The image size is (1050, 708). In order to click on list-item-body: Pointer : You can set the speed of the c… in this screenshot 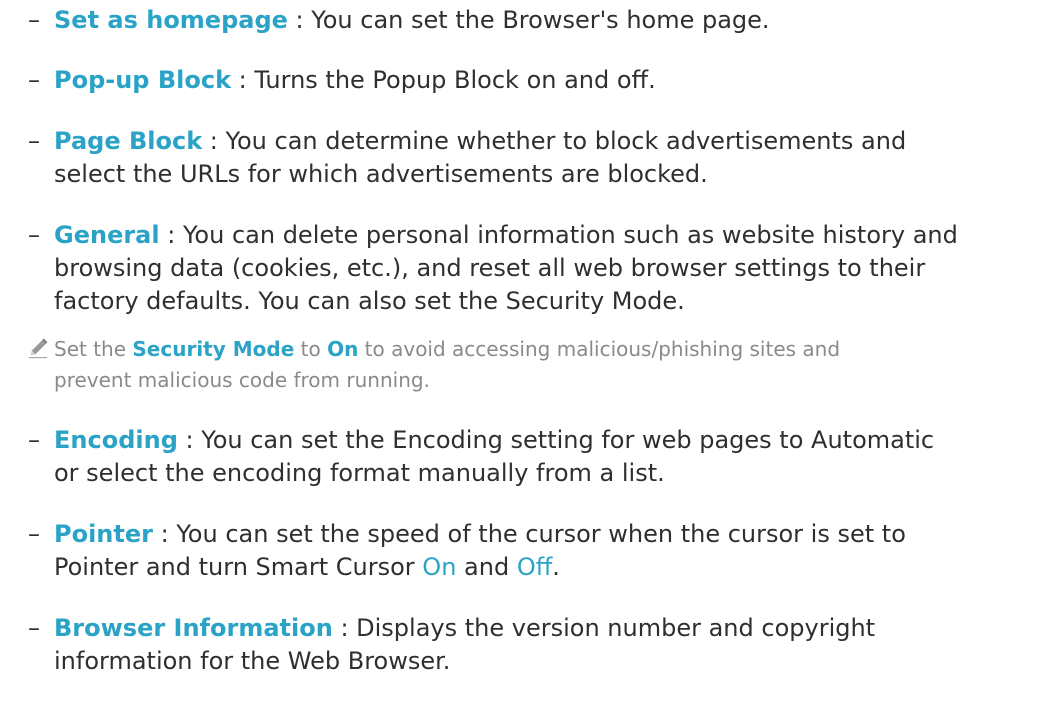, I will do `click(542, 551)`.